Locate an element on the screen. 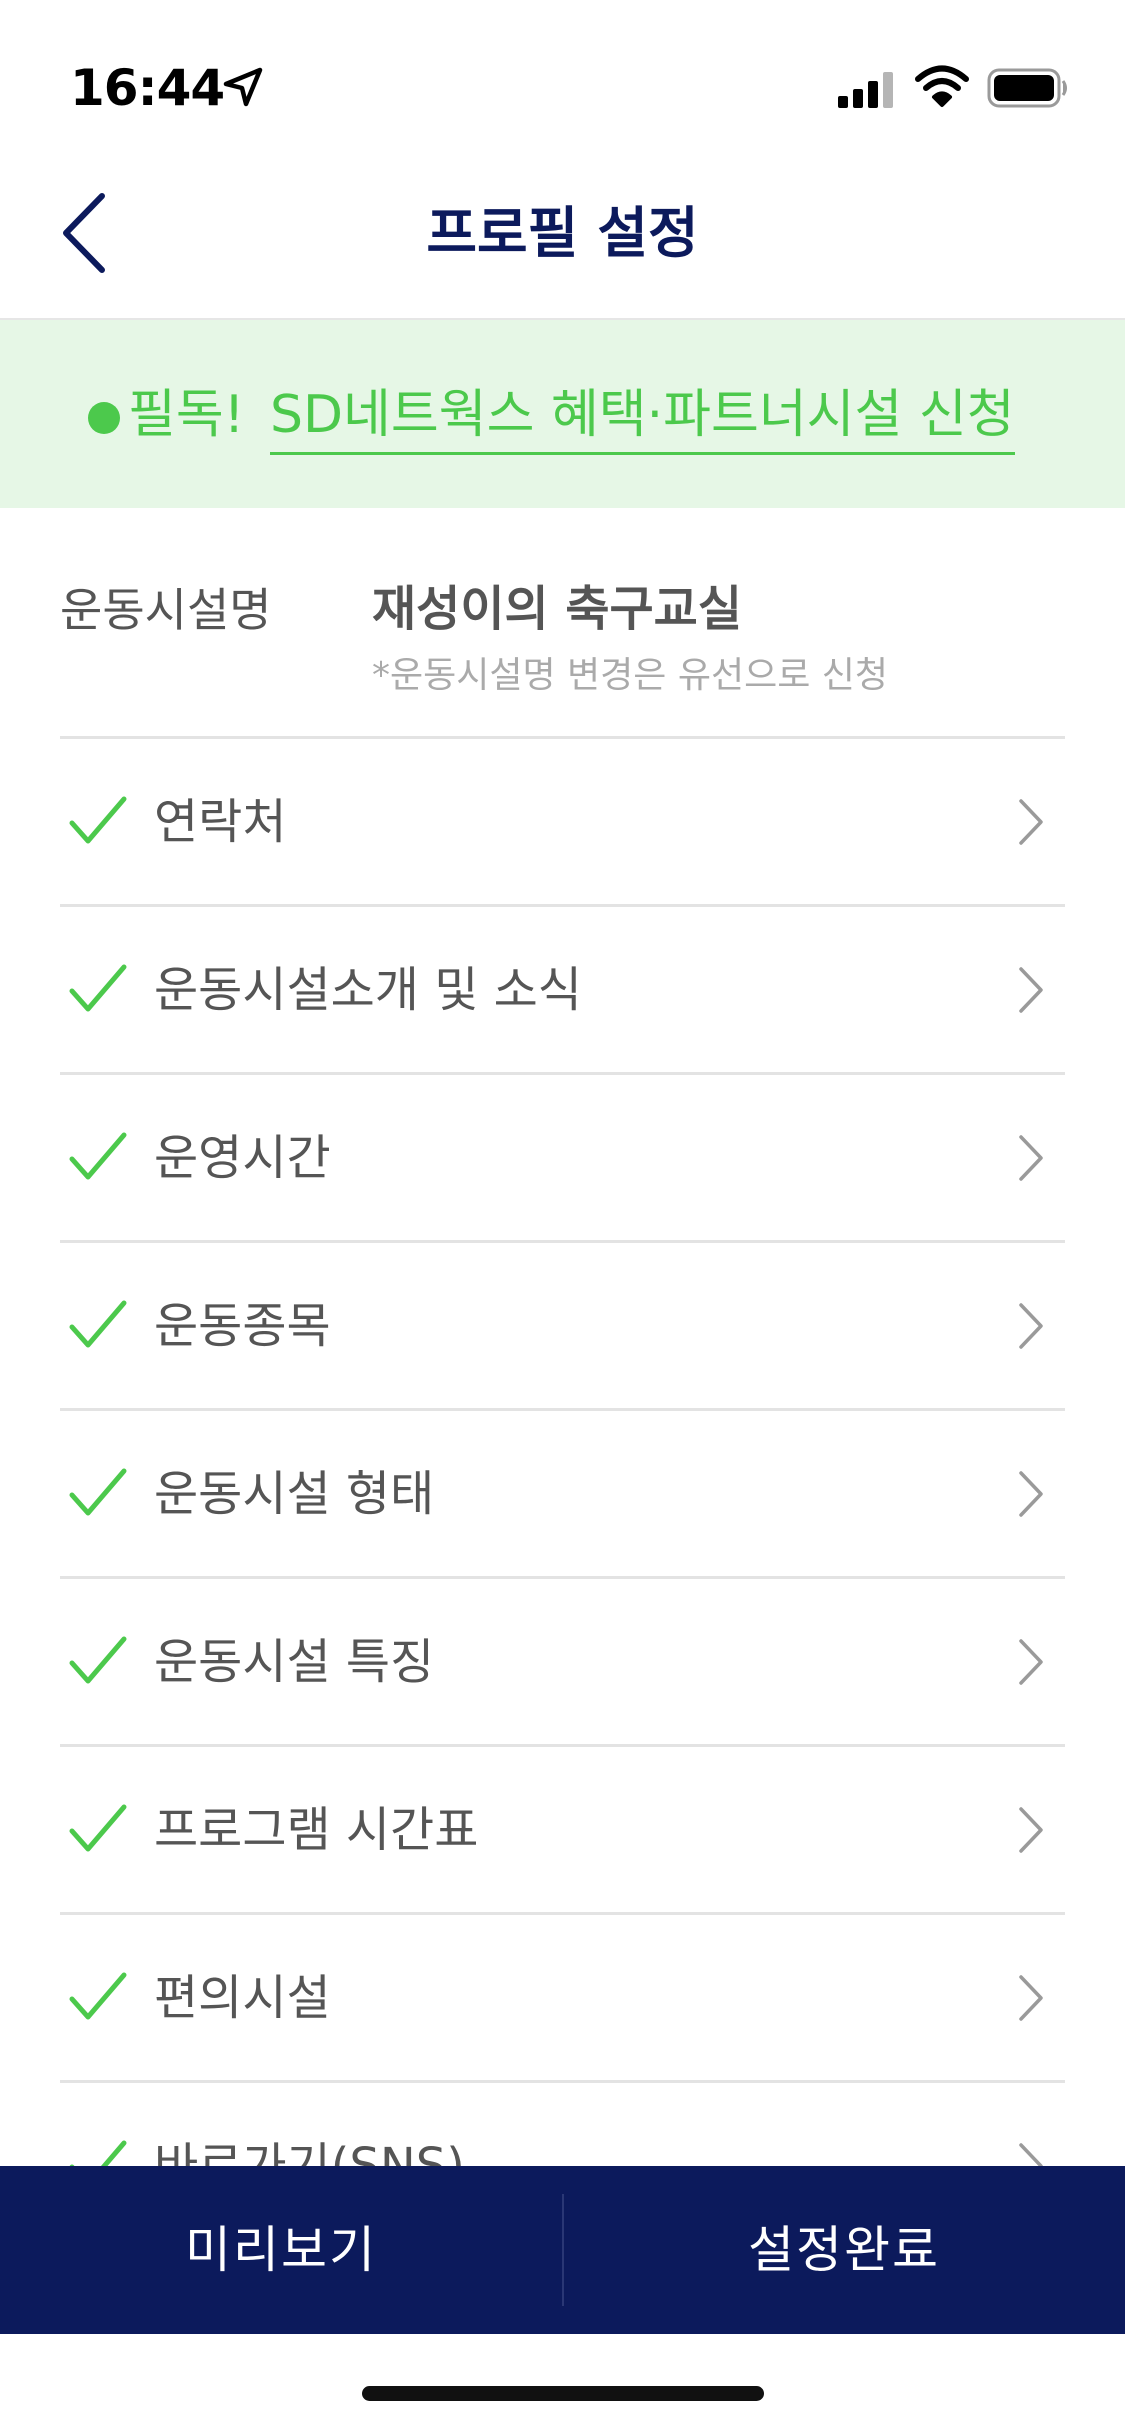 This screenshot has height=2436, width=1125. benefits-apply-link: SD네트웍스 혜택·파트너시설 신청 is located at coordinates (642, 418).